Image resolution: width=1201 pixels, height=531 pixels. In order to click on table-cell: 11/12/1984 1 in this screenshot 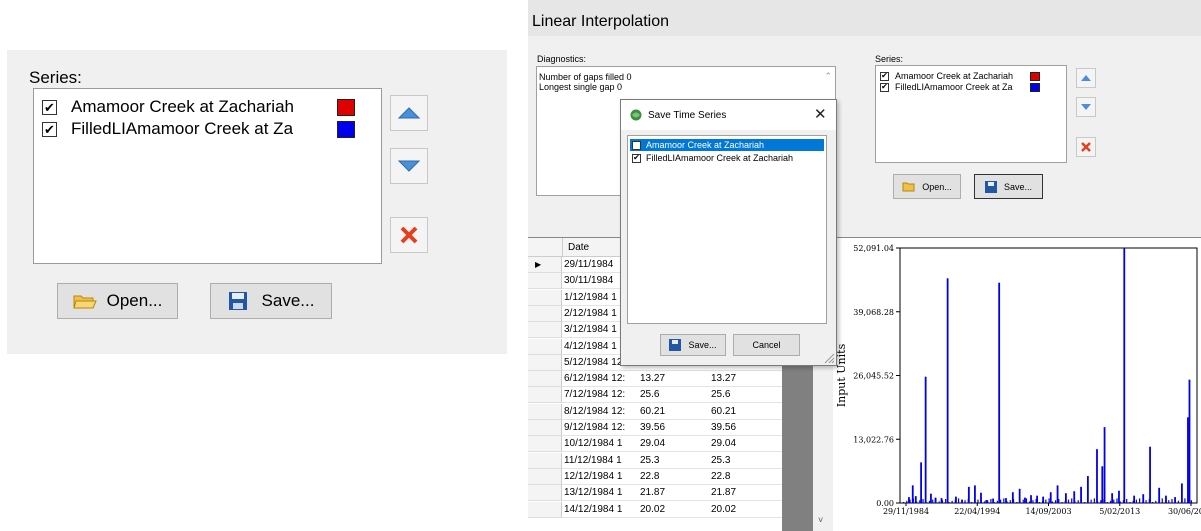, I will do `click(593, 460)`.